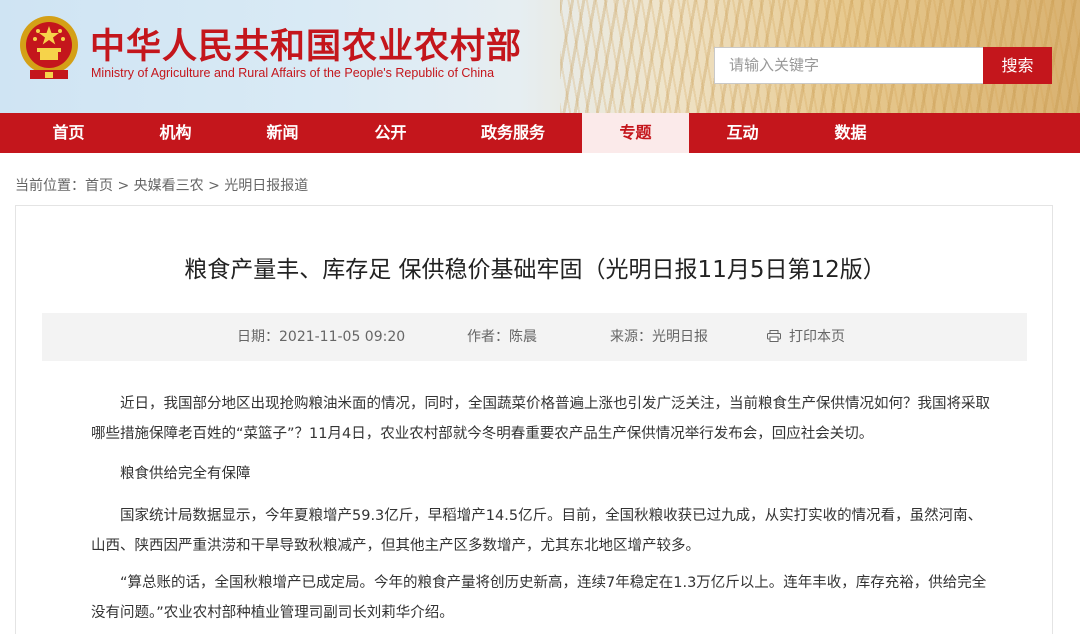 This screenshot has width=1080, height=634. What do you see at coordinates (99, 186) in the screenshot?
I see `breadcrumb-link-home: 首页` at bounding box center [99, 186].